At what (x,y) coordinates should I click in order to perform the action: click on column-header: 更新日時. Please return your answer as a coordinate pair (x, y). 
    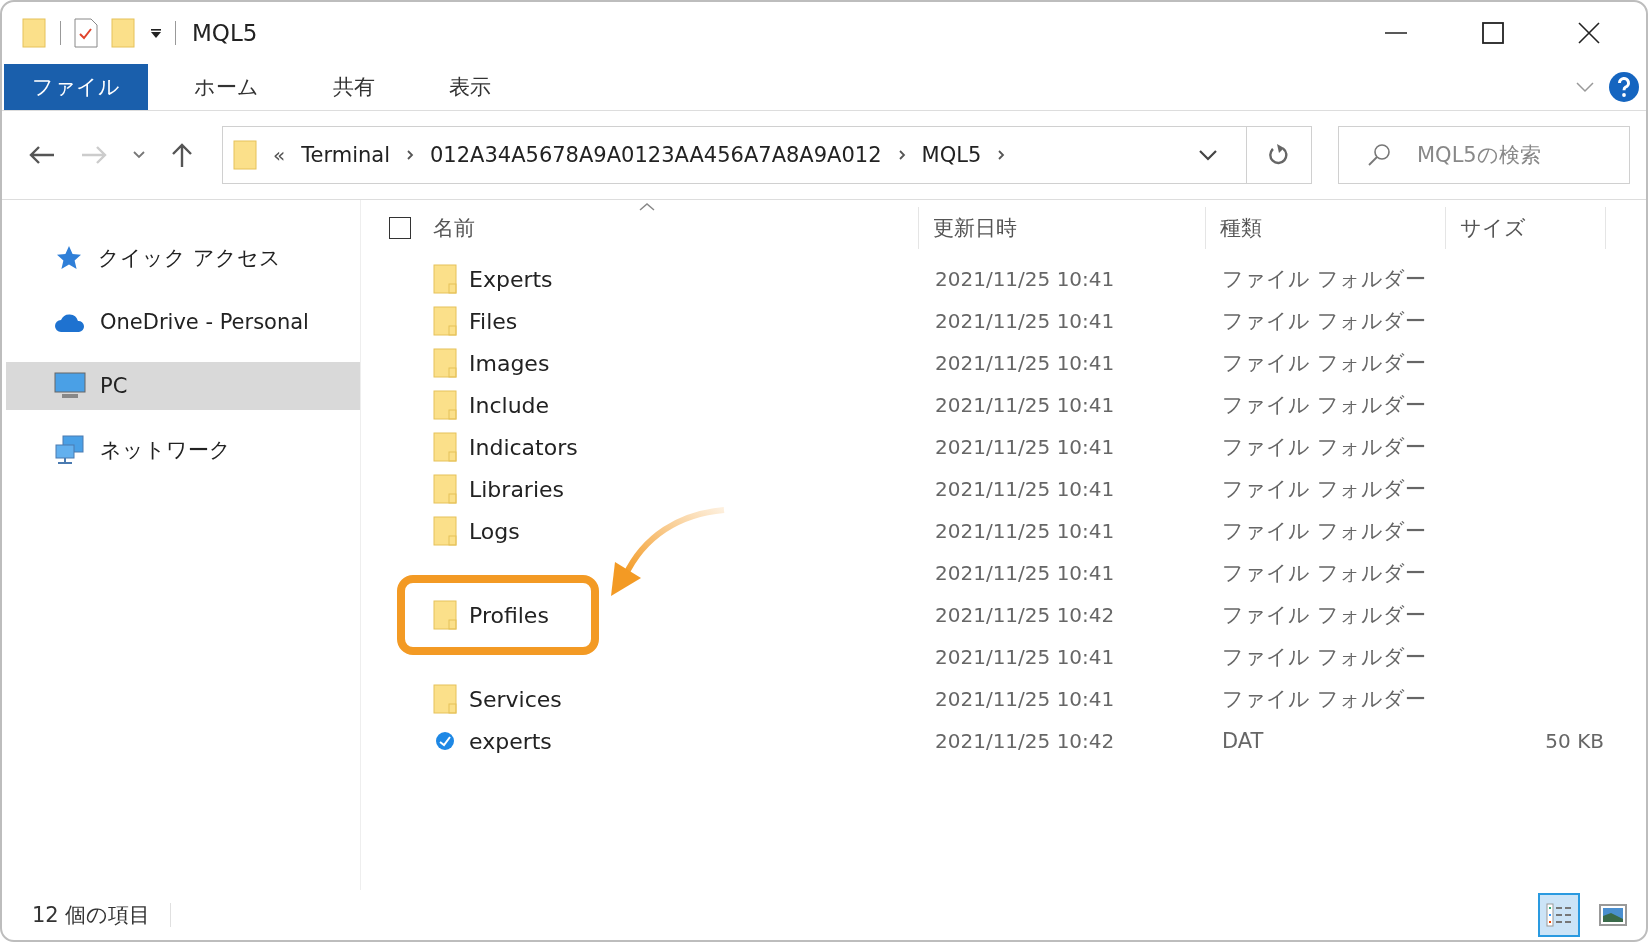
    Looking at the image, I should click on (1062, 228).